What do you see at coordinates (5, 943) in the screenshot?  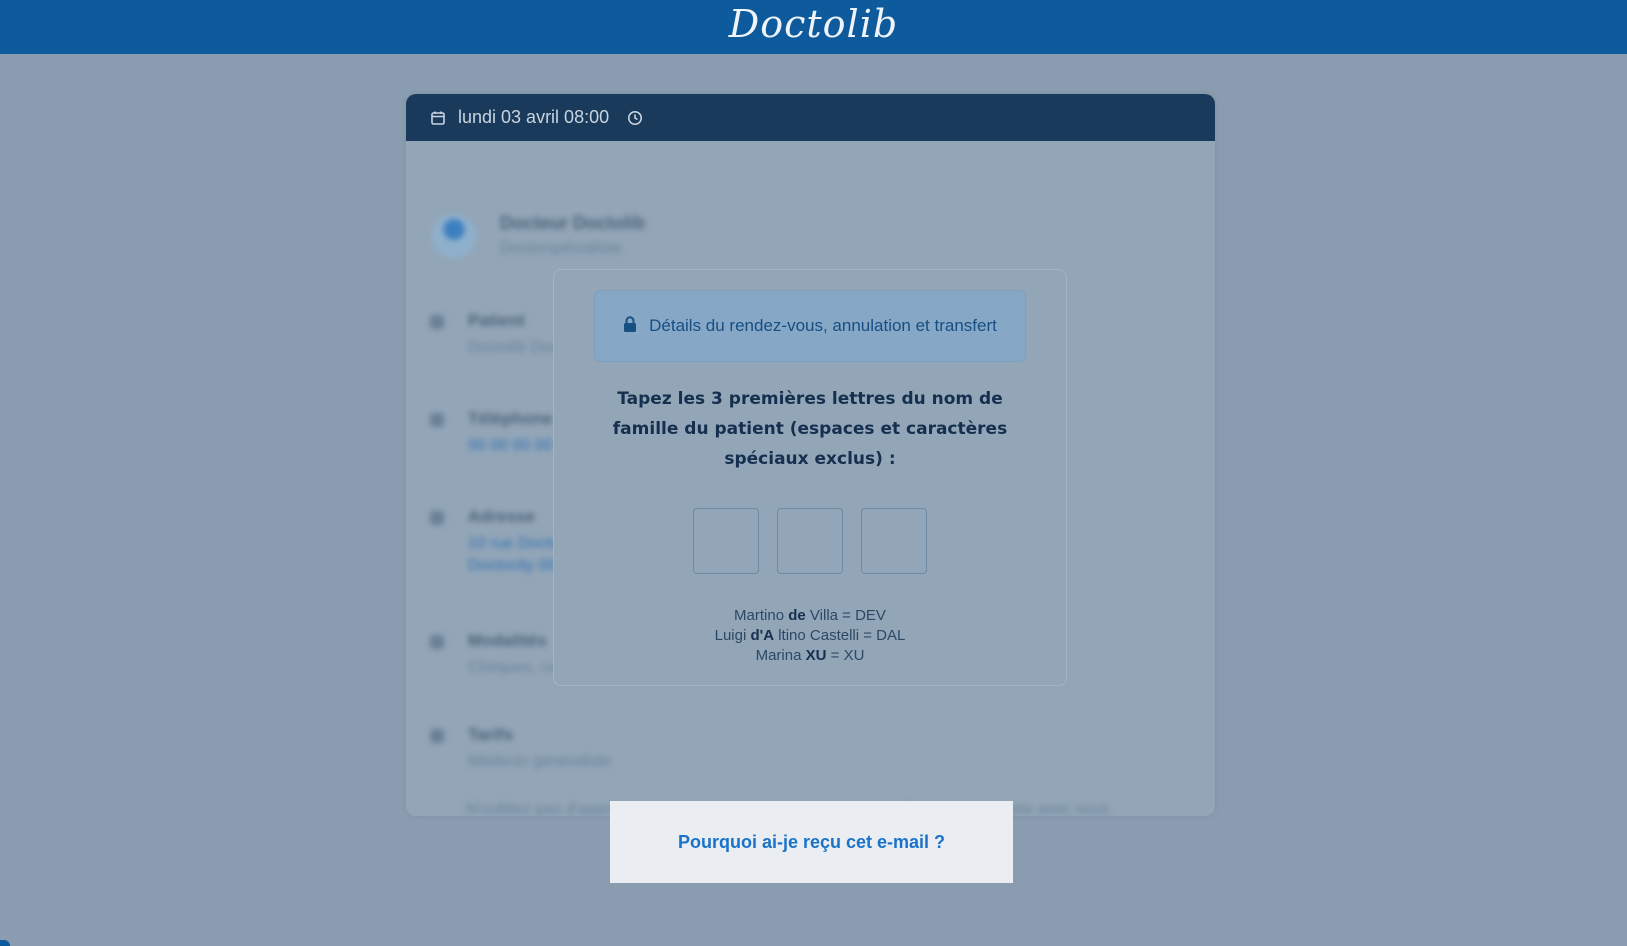 I see `corner-decoration` at bounding box center [5, 943].